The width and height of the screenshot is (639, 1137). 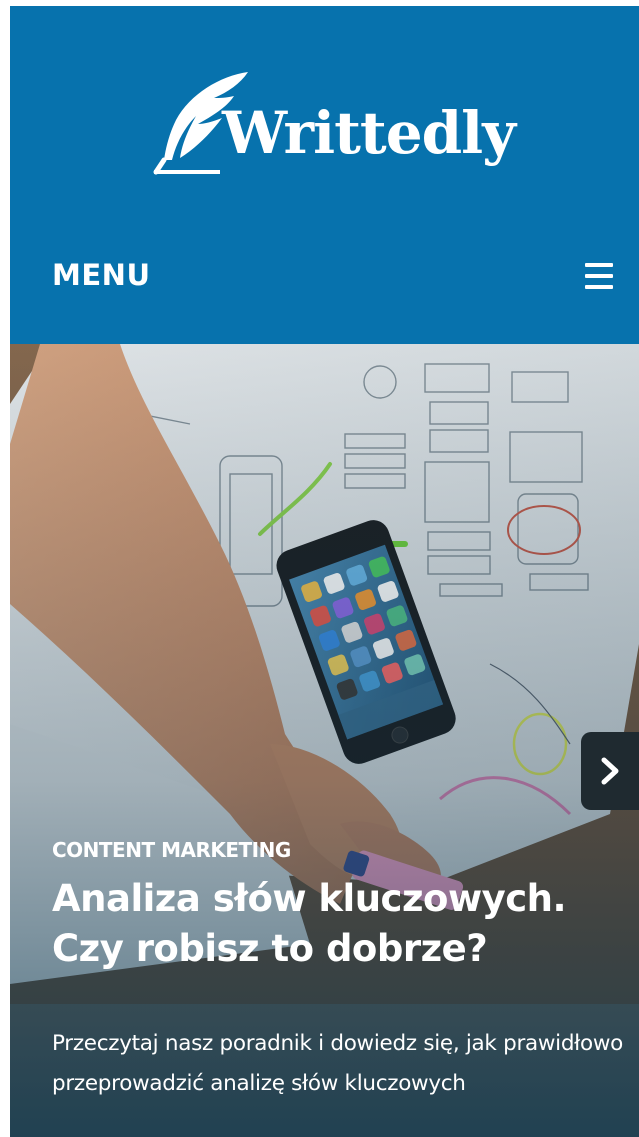 I want to click on logo-wordmark: Writtedly, so click(x=369, y=133).